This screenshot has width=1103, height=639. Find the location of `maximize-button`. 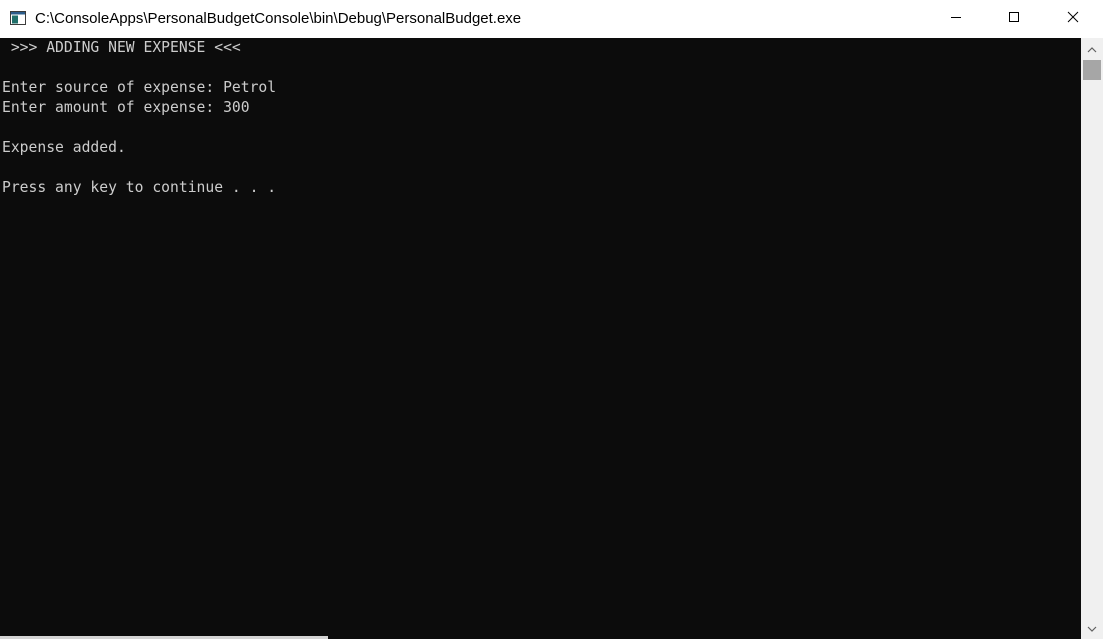

maximize-button is located at coordinates (1014, 19).